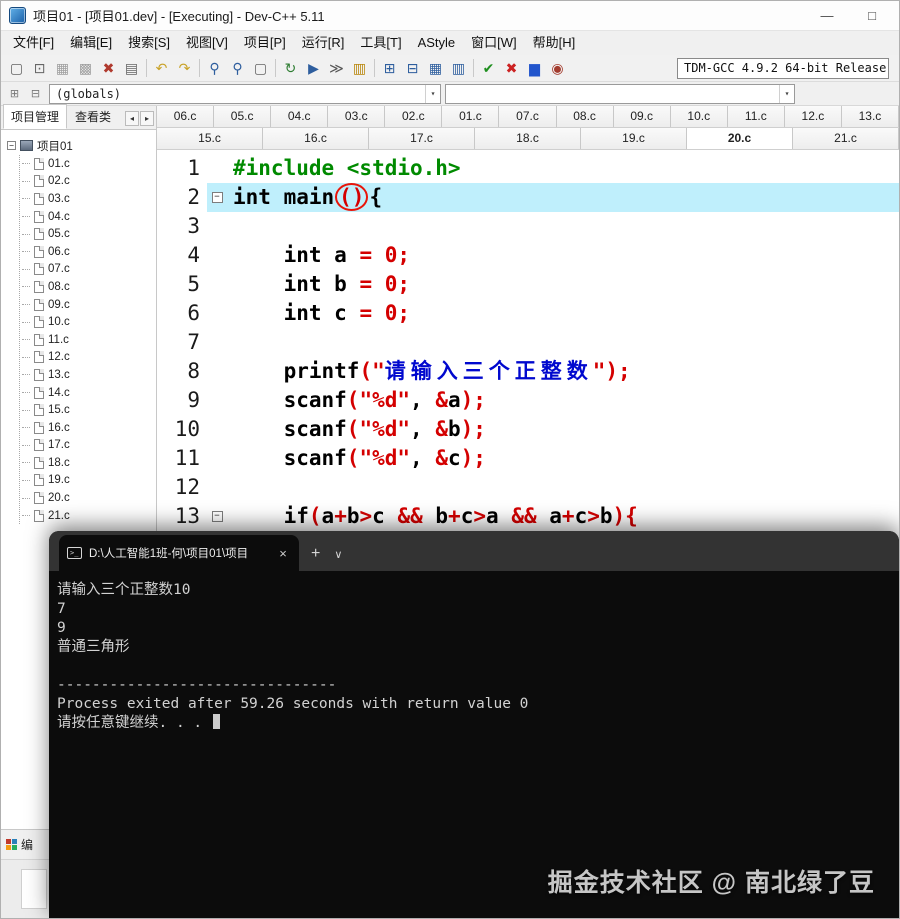 Image resolution: width=900 pixels, height=919 pixels. I want to click on rebuild-icon: ▥, so click(359, 68).